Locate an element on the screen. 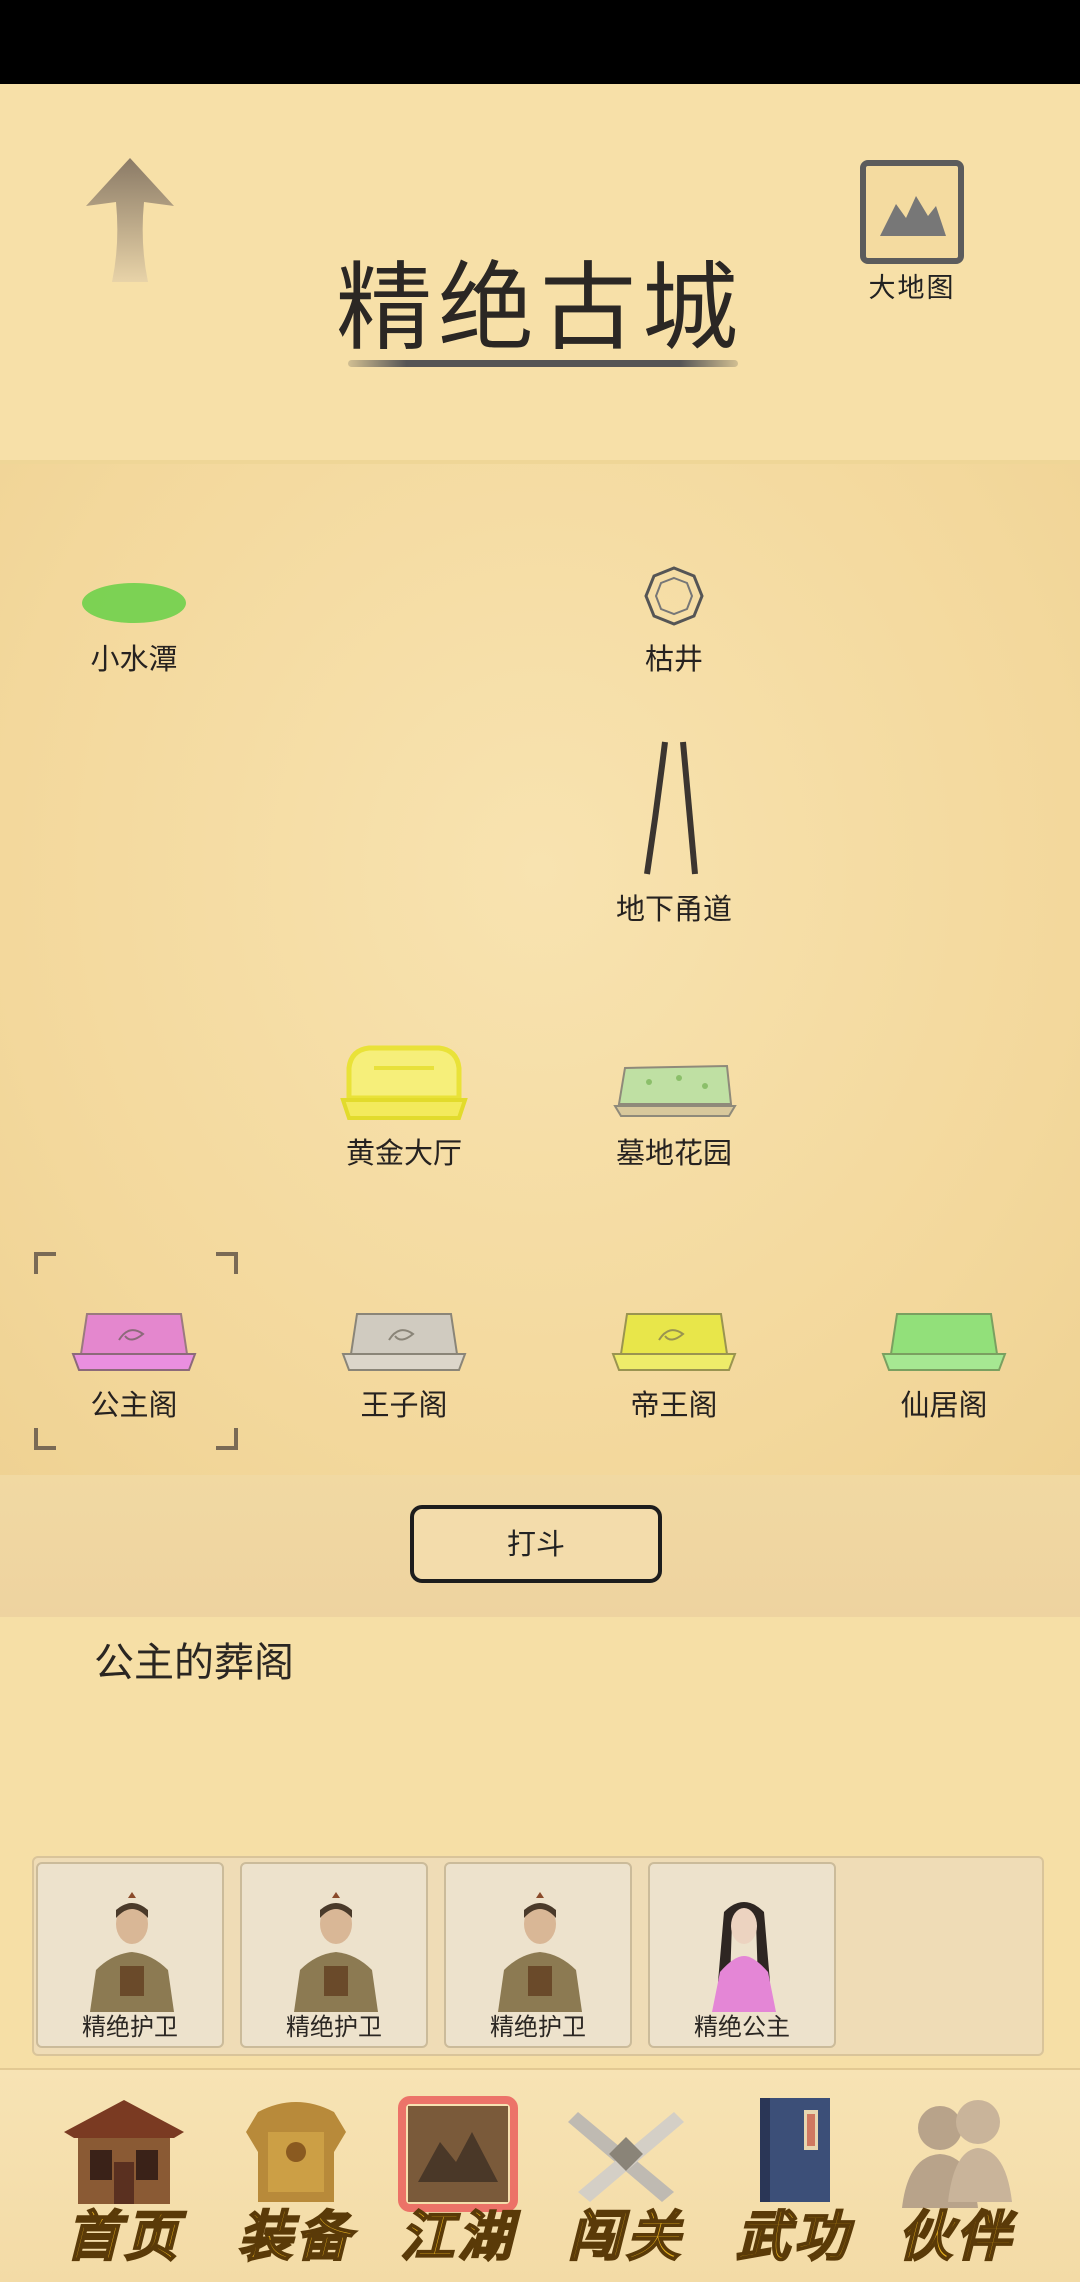 The image size is (1080, 2282). bottom-nav: 首页 装备 江湖 闯关 武功 伙伴 is located at coordinates (540, 2175).